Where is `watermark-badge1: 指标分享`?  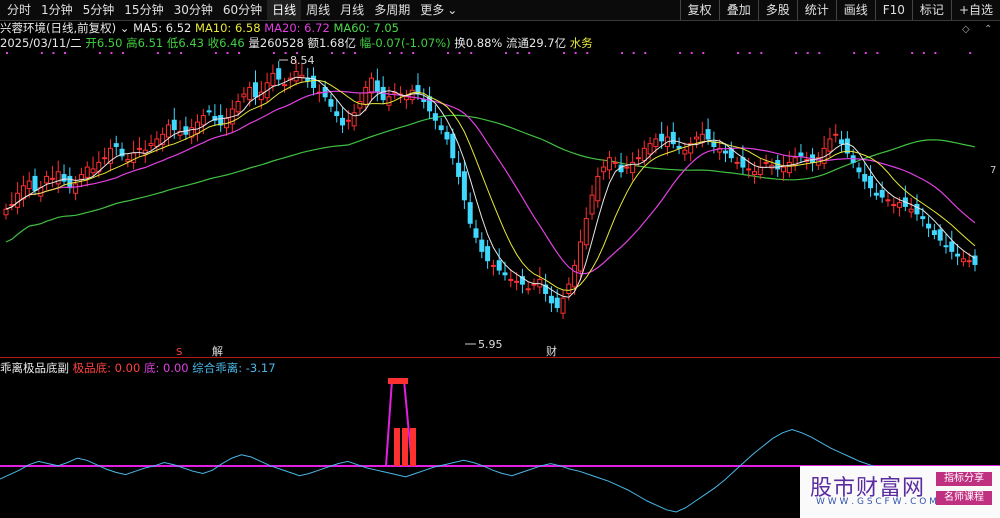 watermark-badge1: 指标分享 is located at coordinates (964, 479).